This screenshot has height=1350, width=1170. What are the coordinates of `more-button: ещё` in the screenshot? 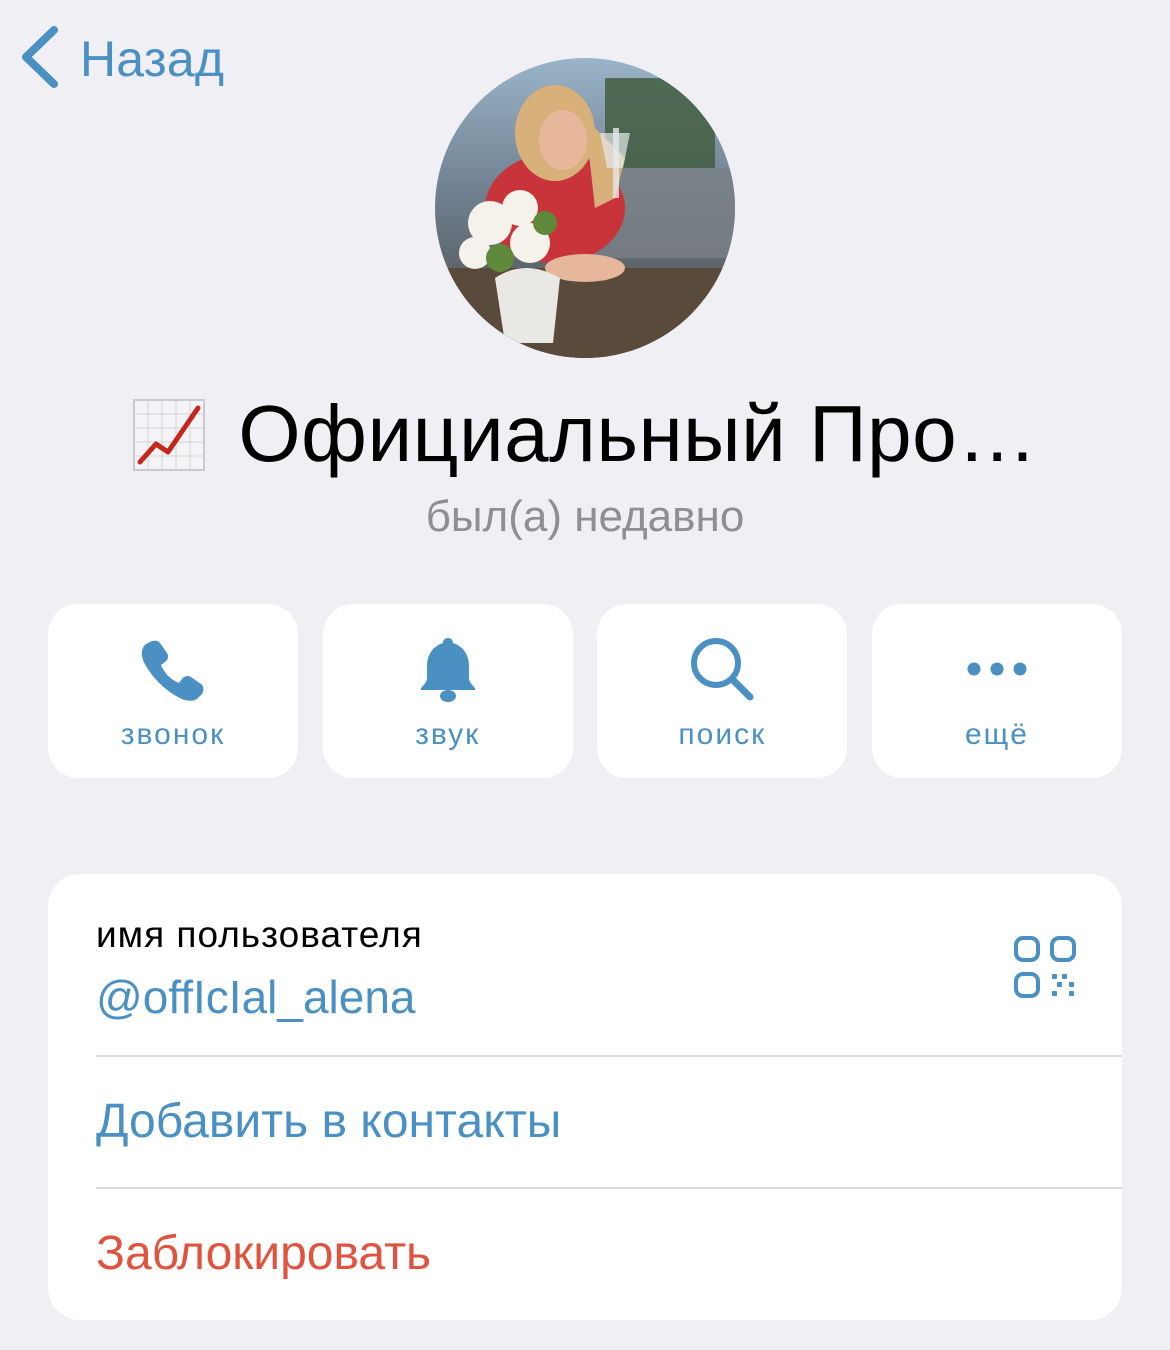 It's located at (996, 691).